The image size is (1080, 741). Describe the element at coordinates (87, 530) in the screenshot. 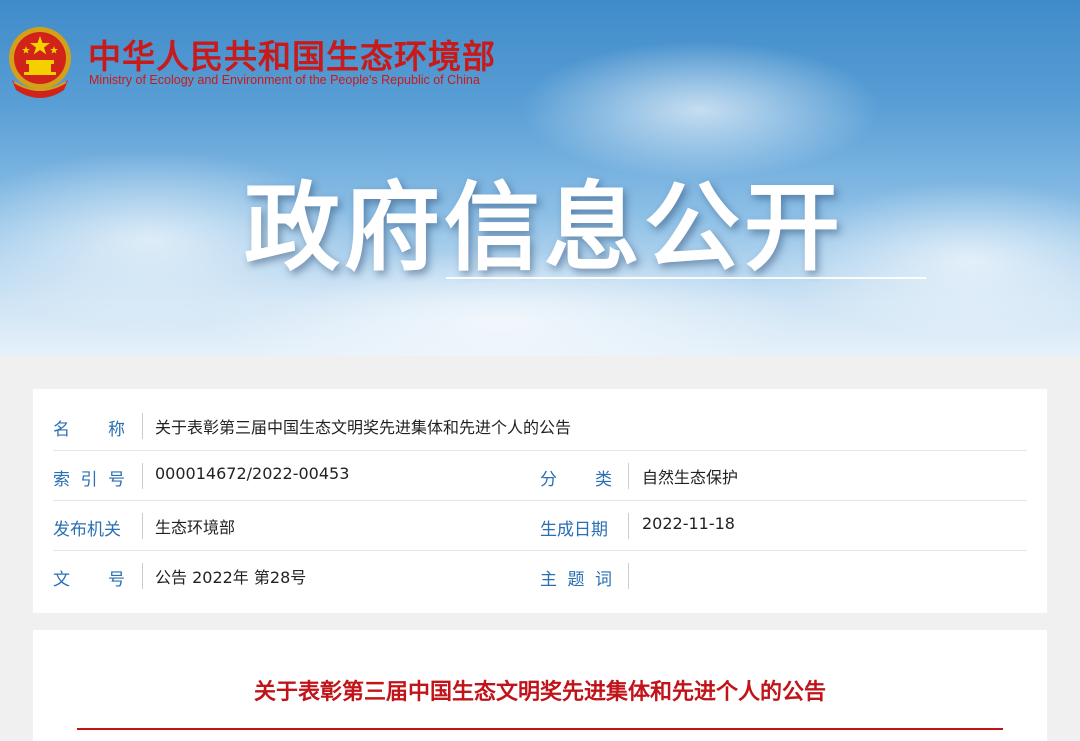

I see `issuer-label: 发布机关` at that location.